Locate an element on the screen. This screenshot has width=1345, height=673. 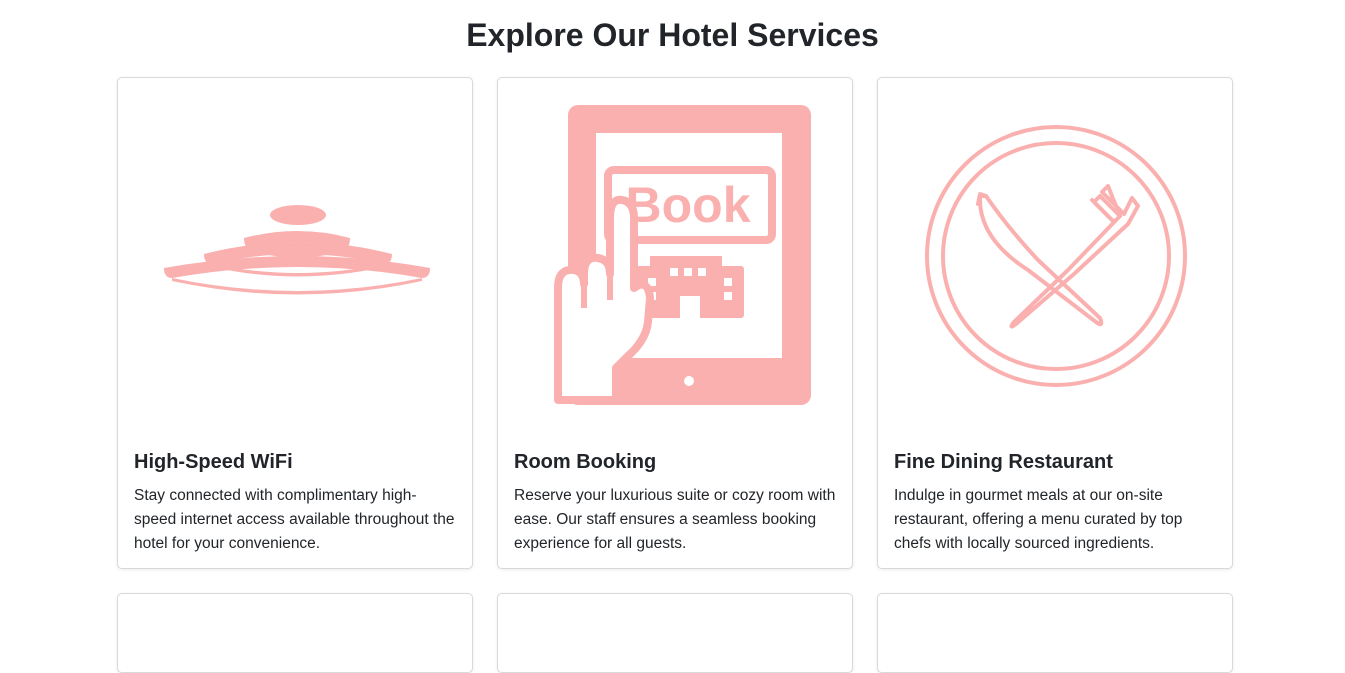
card-title: Fine Dining Restaurant is located at coordinates (1003, 462).